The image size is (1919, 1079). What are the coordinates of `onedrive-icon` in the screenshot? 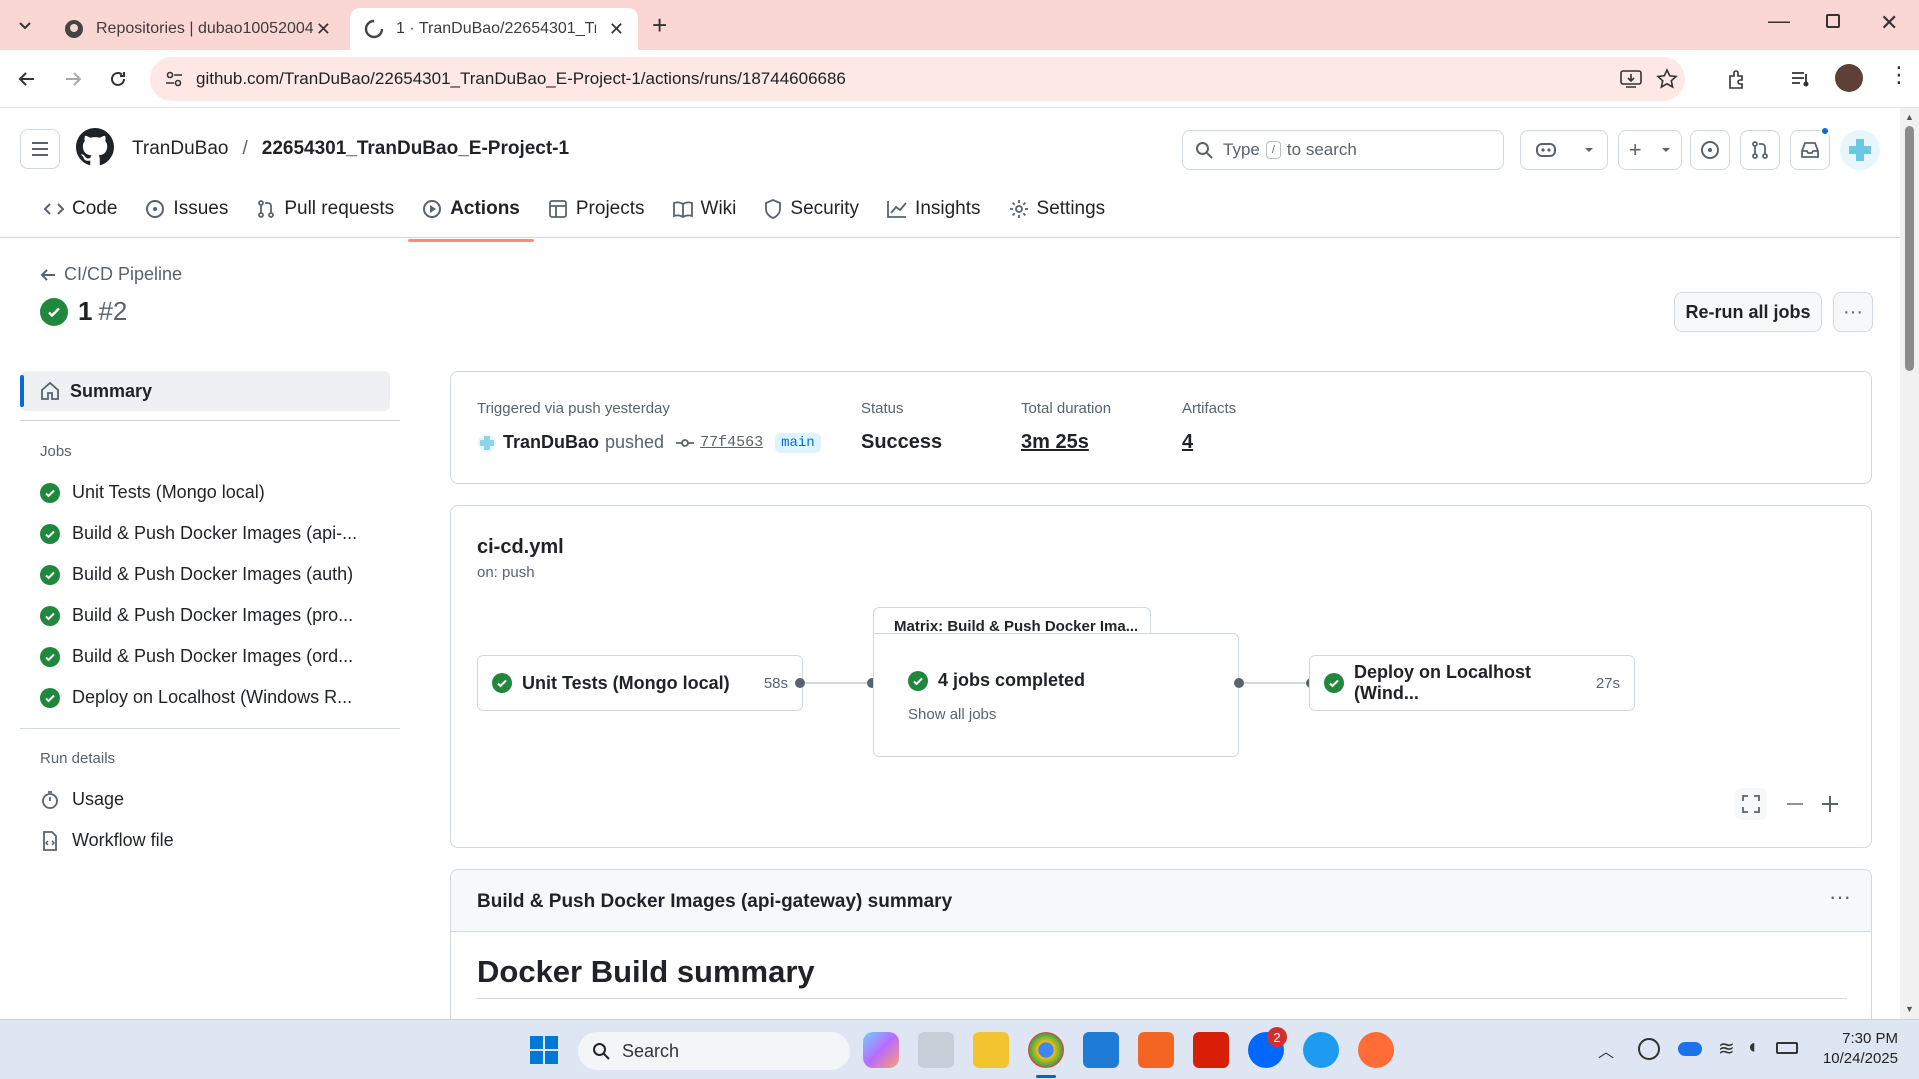 It's located at (1690, 1049).